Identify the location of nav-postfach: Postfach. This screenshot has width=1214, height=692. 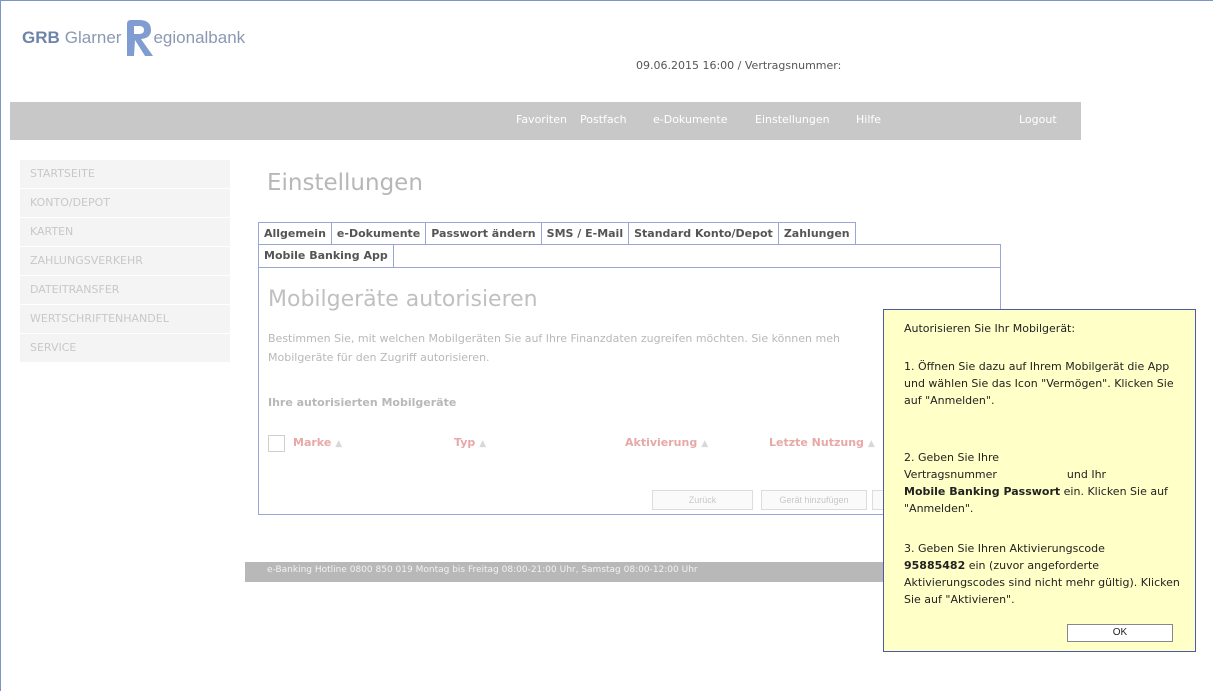
(603, 119).